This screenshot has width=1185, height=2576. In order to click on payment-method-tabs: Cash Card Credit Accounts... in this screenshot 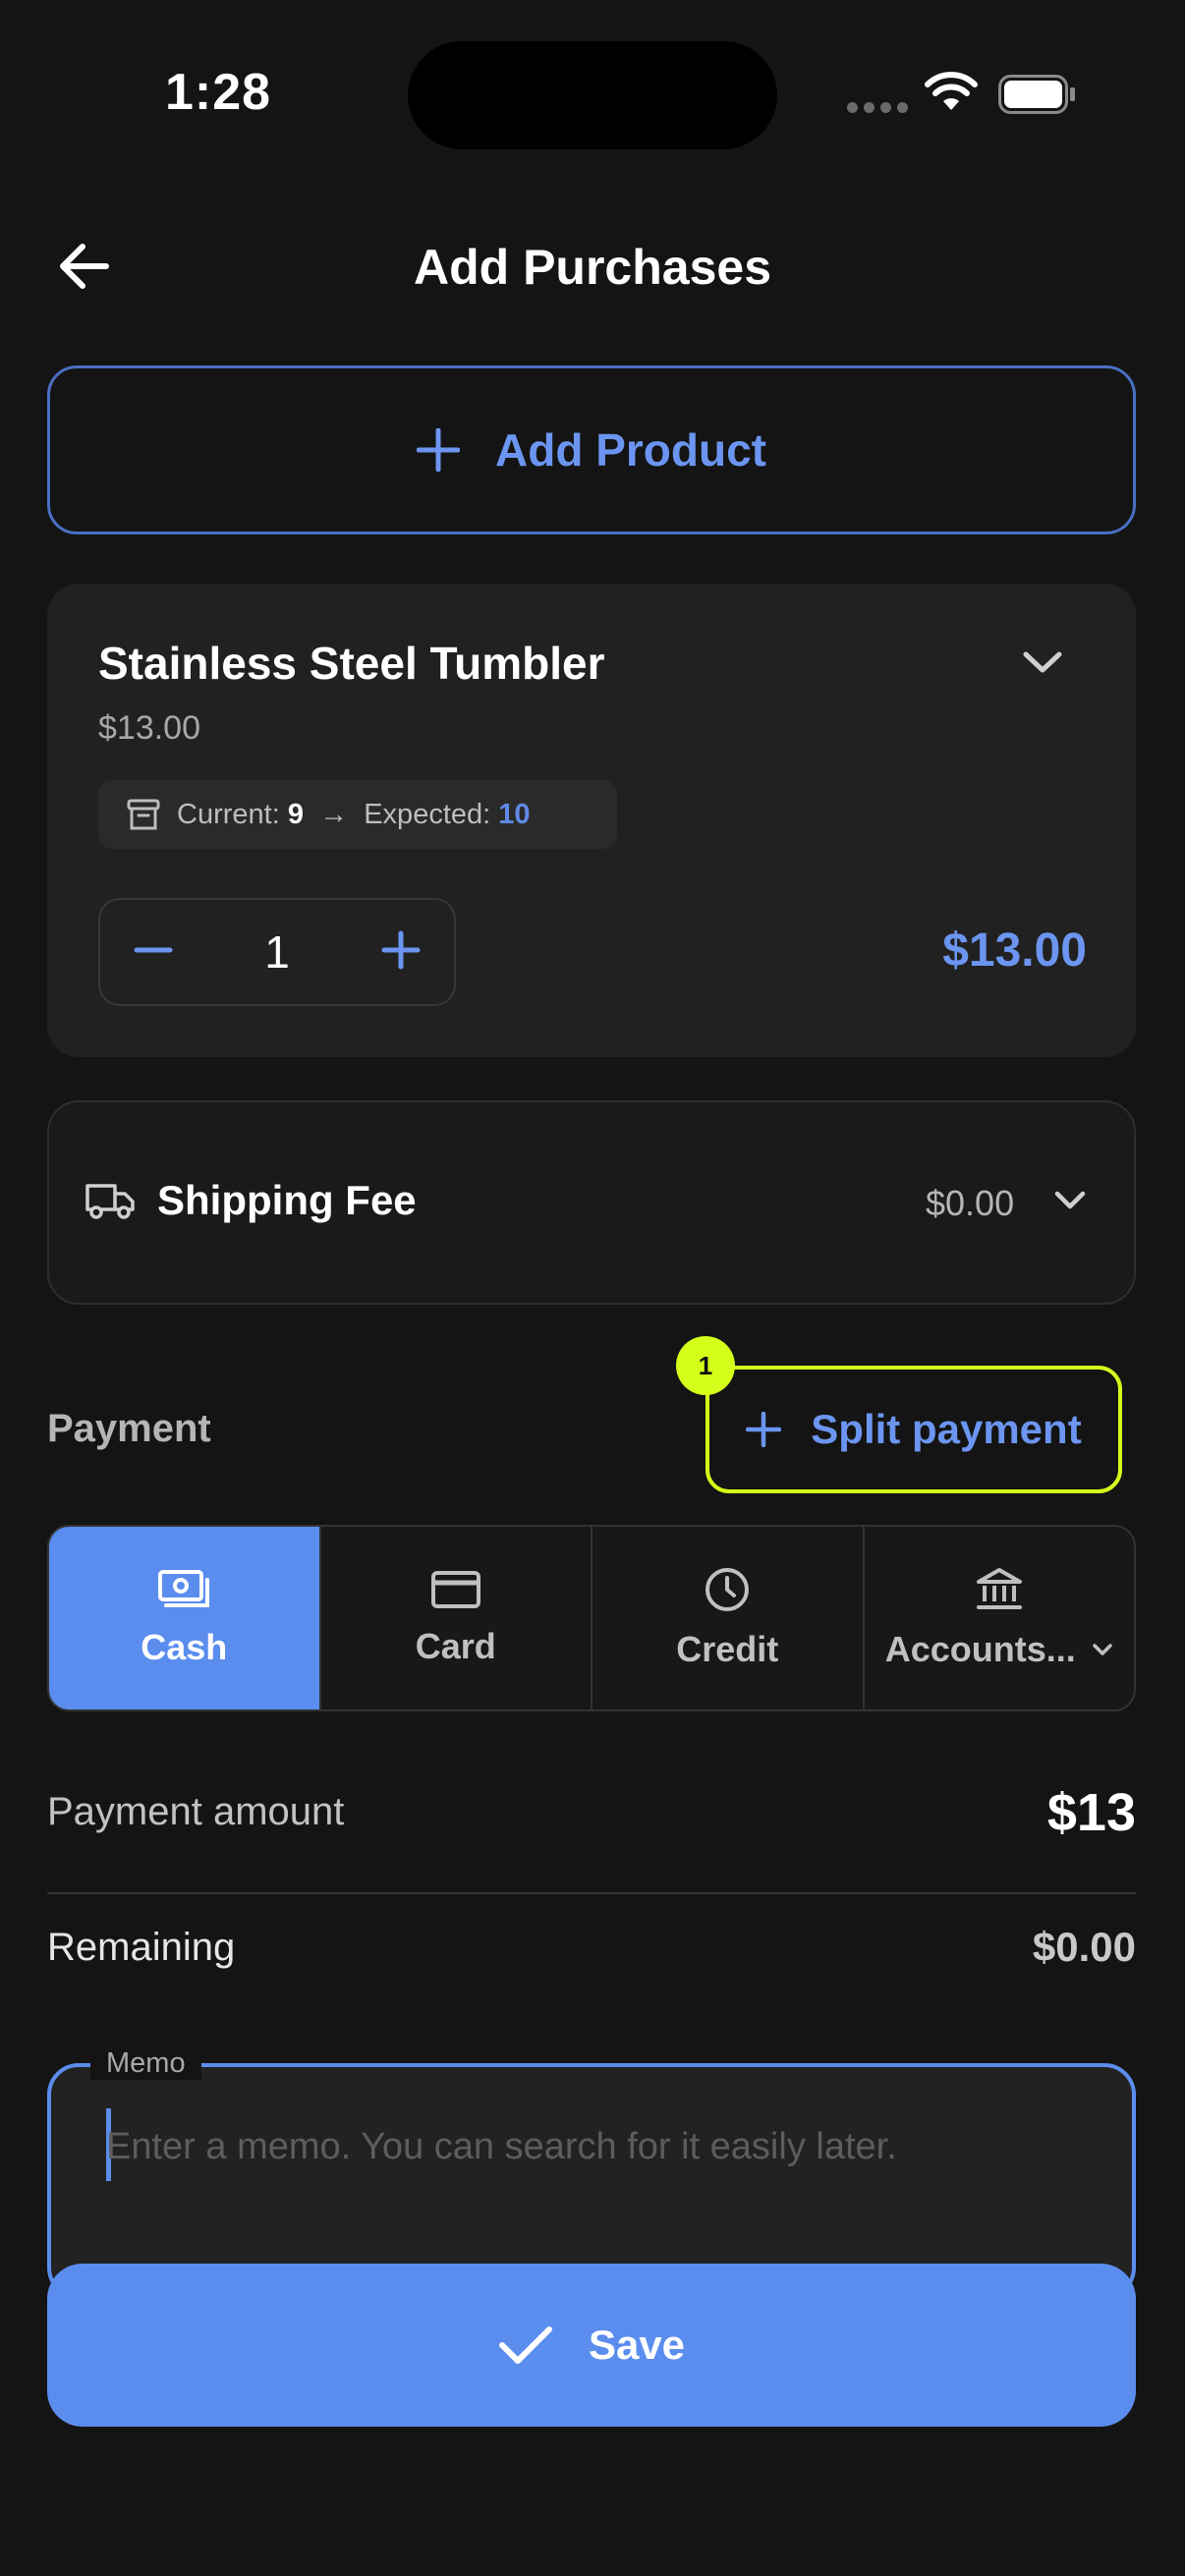, I will do `click(592, 1618)`.